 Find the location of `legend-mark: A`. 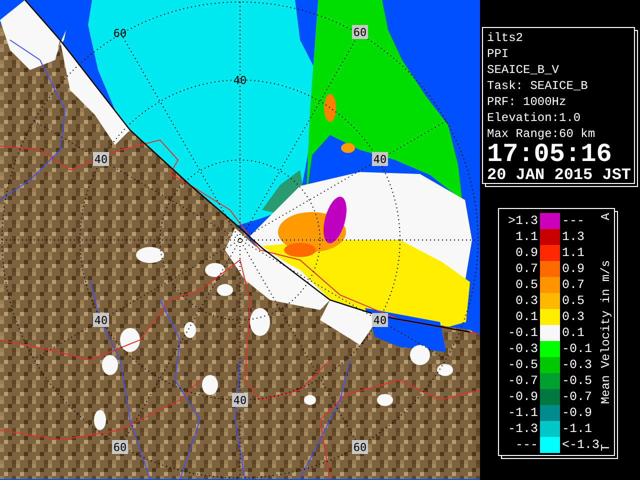

legend-mark: A is located at coordinates (605, 216).